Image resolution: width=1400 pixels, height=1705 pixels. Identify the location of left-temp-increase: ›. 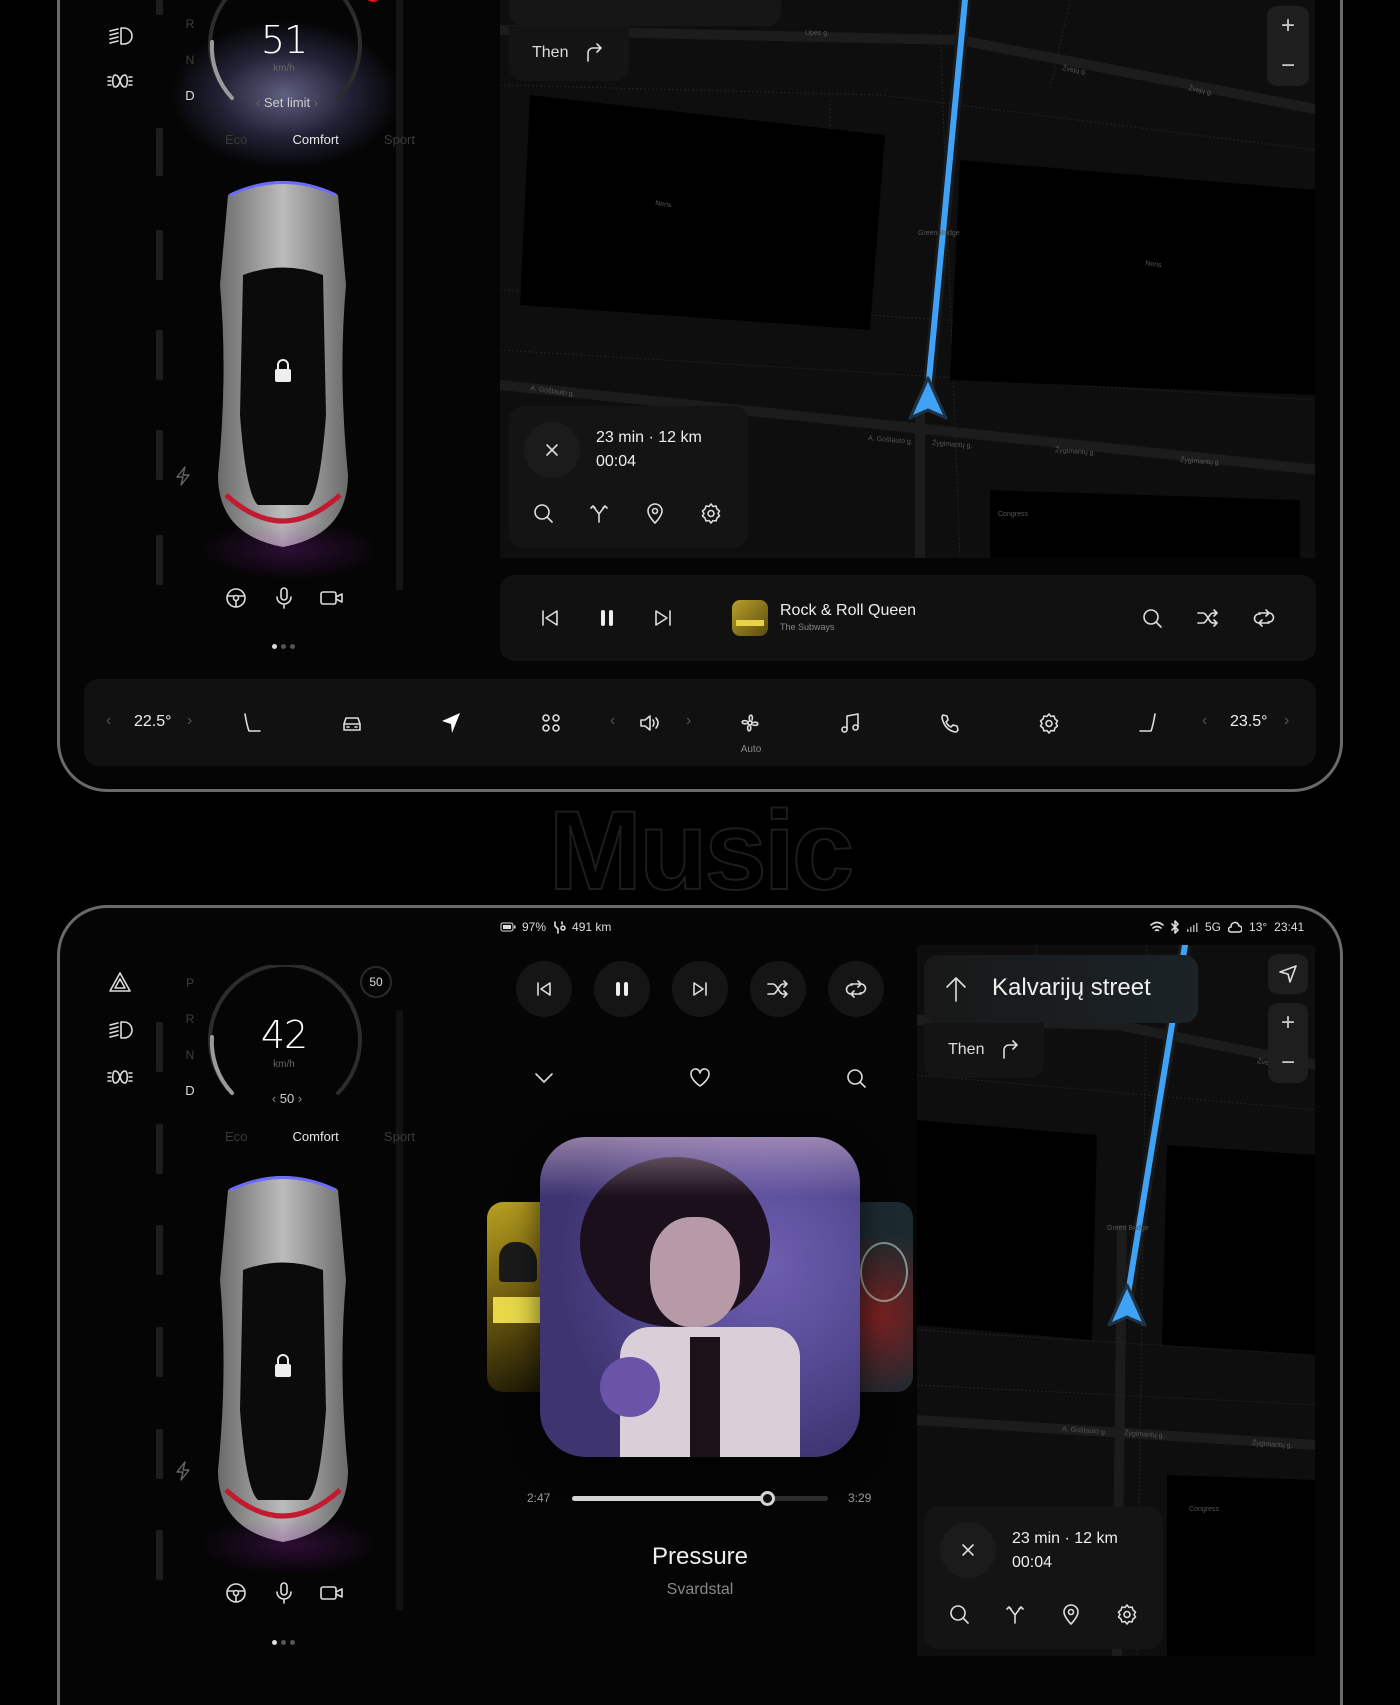
(189, 721).